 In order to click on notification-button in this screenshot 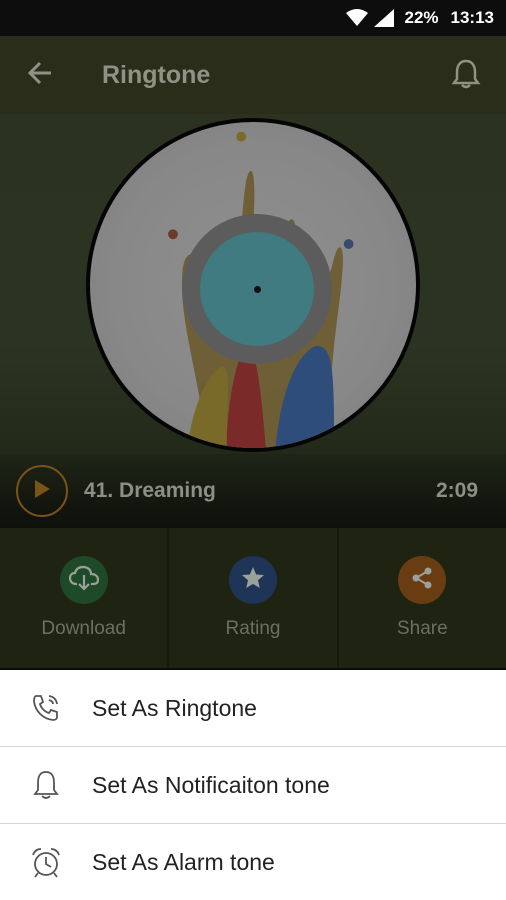, I will do `click(466, 76)`.